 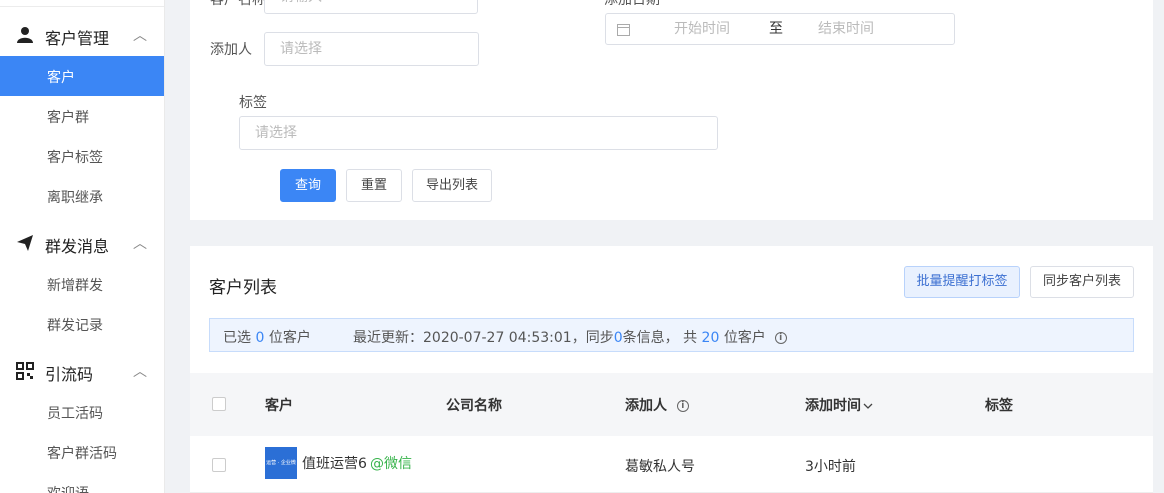 I want to click on column-added-time-label: 添加时间, so click(x=833, y=406).